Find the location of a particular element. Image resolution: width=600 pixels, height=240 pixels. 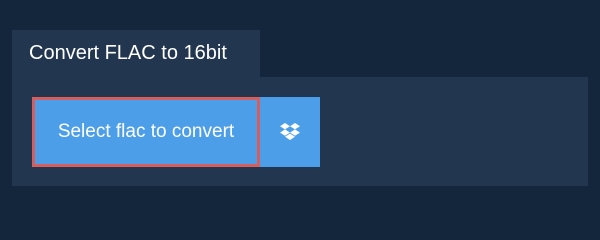

dropbox-button is located at coordinates (290, 132).